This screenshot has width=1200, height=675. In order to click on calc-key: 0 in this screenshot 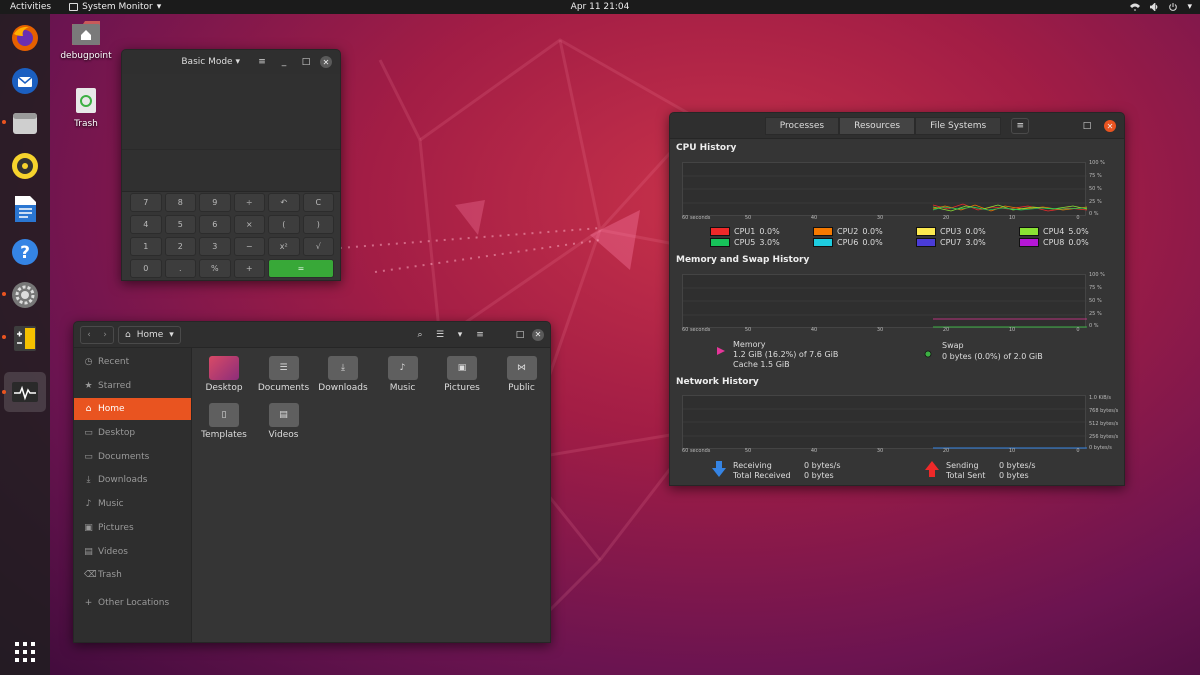, I will do `click(146, 268)`.